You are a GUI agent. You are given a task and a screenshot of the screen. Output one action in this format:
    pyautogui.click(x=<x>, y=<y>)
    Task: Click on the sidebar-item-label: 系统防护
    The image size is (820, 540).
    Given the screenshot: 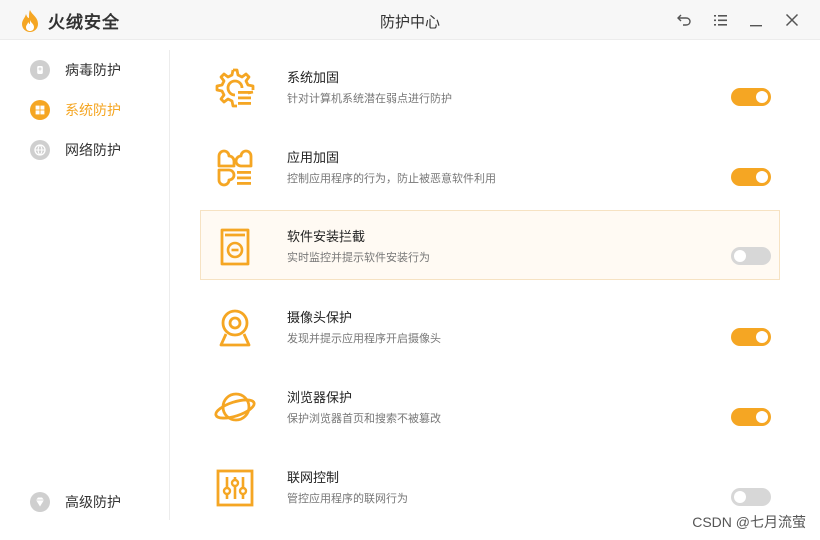 What is the action you would take?
    pyautogui.click(x=93, y=111)
    